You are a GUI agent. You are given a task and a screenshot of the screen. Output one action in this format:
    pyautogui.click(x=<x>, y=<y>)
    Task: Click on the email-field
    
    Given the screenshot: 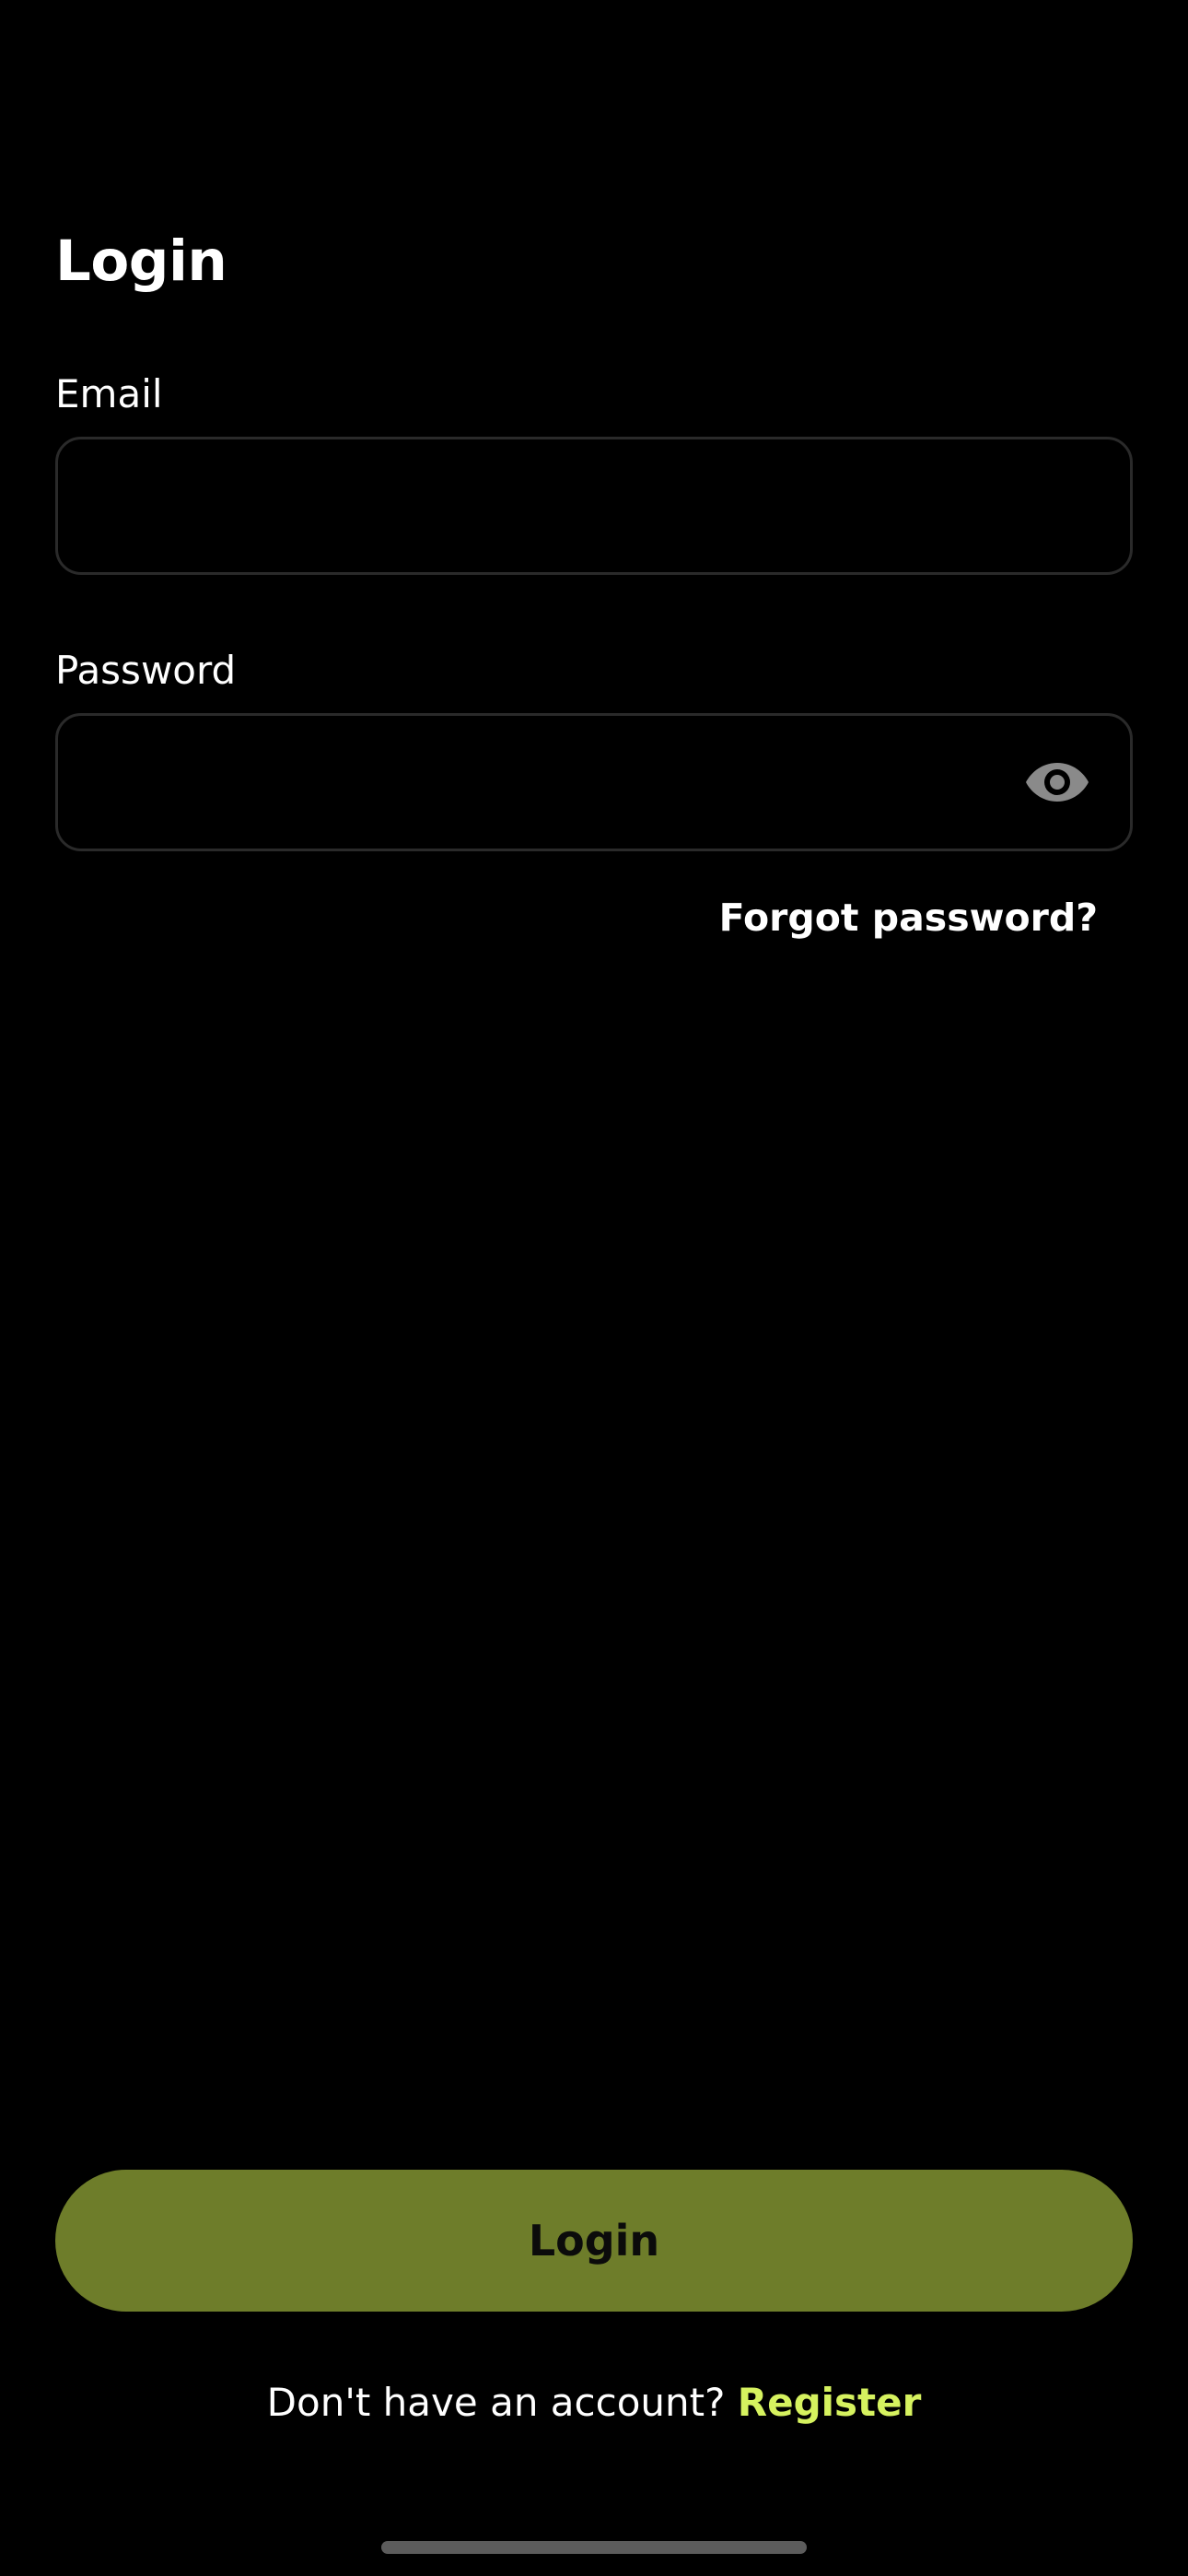 What is the action you would take?
    pyautogui.click(x=594, y=506)
    